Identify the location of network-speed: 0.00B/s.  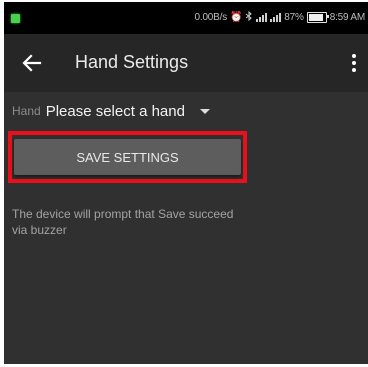
(211, 17).